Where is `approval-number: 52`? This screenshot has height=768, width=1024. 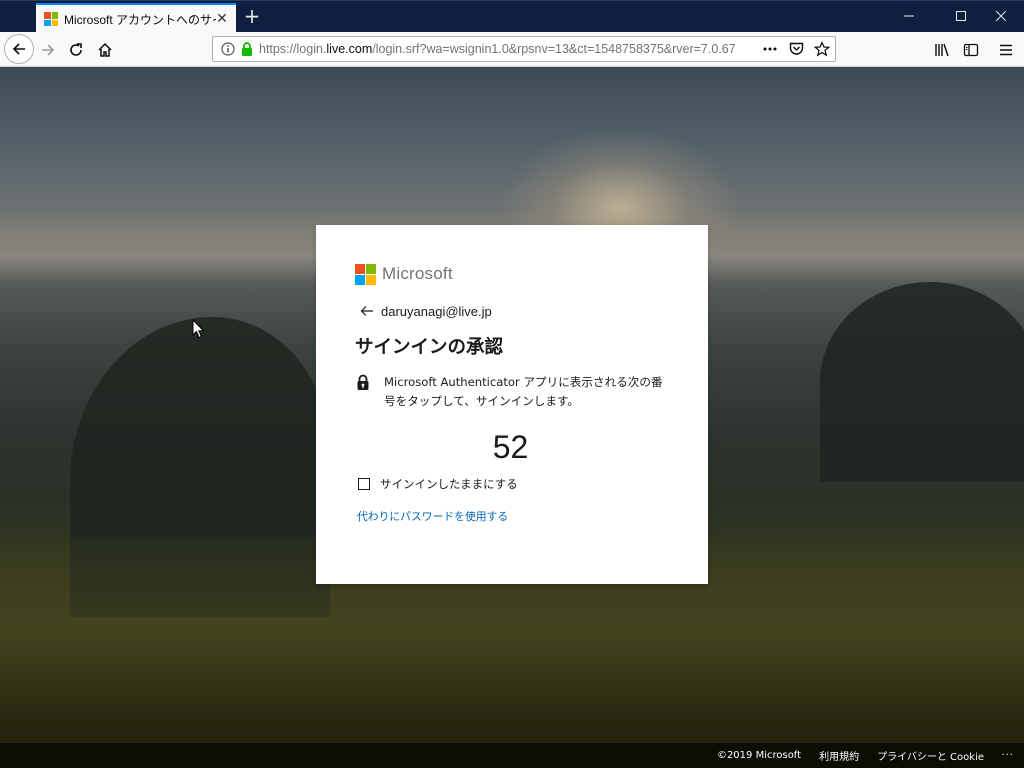
approval-number: 52 is located at coordinates (510, 447).